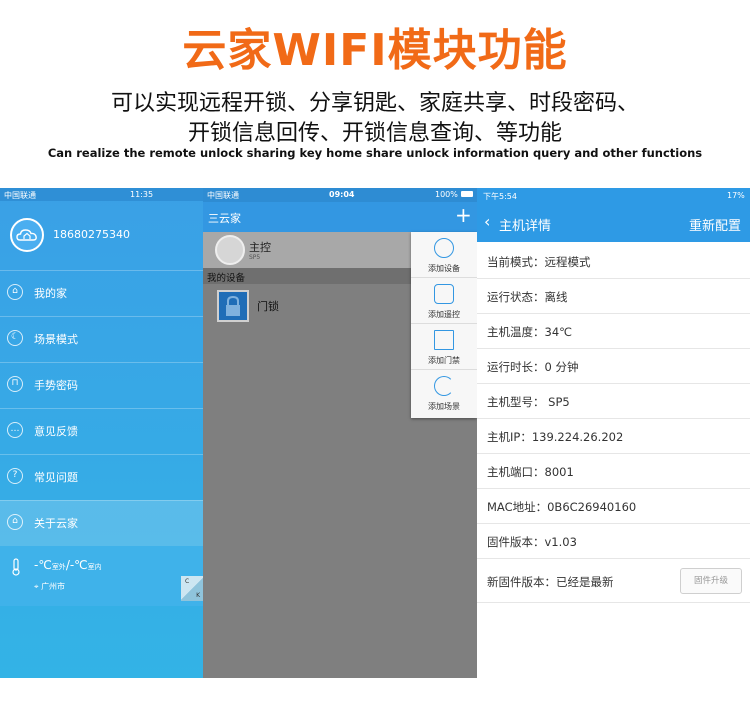 The height and width of the screenshot is (704, 750). I want to click on menu-label: 意见反馈, so click(56, 431).